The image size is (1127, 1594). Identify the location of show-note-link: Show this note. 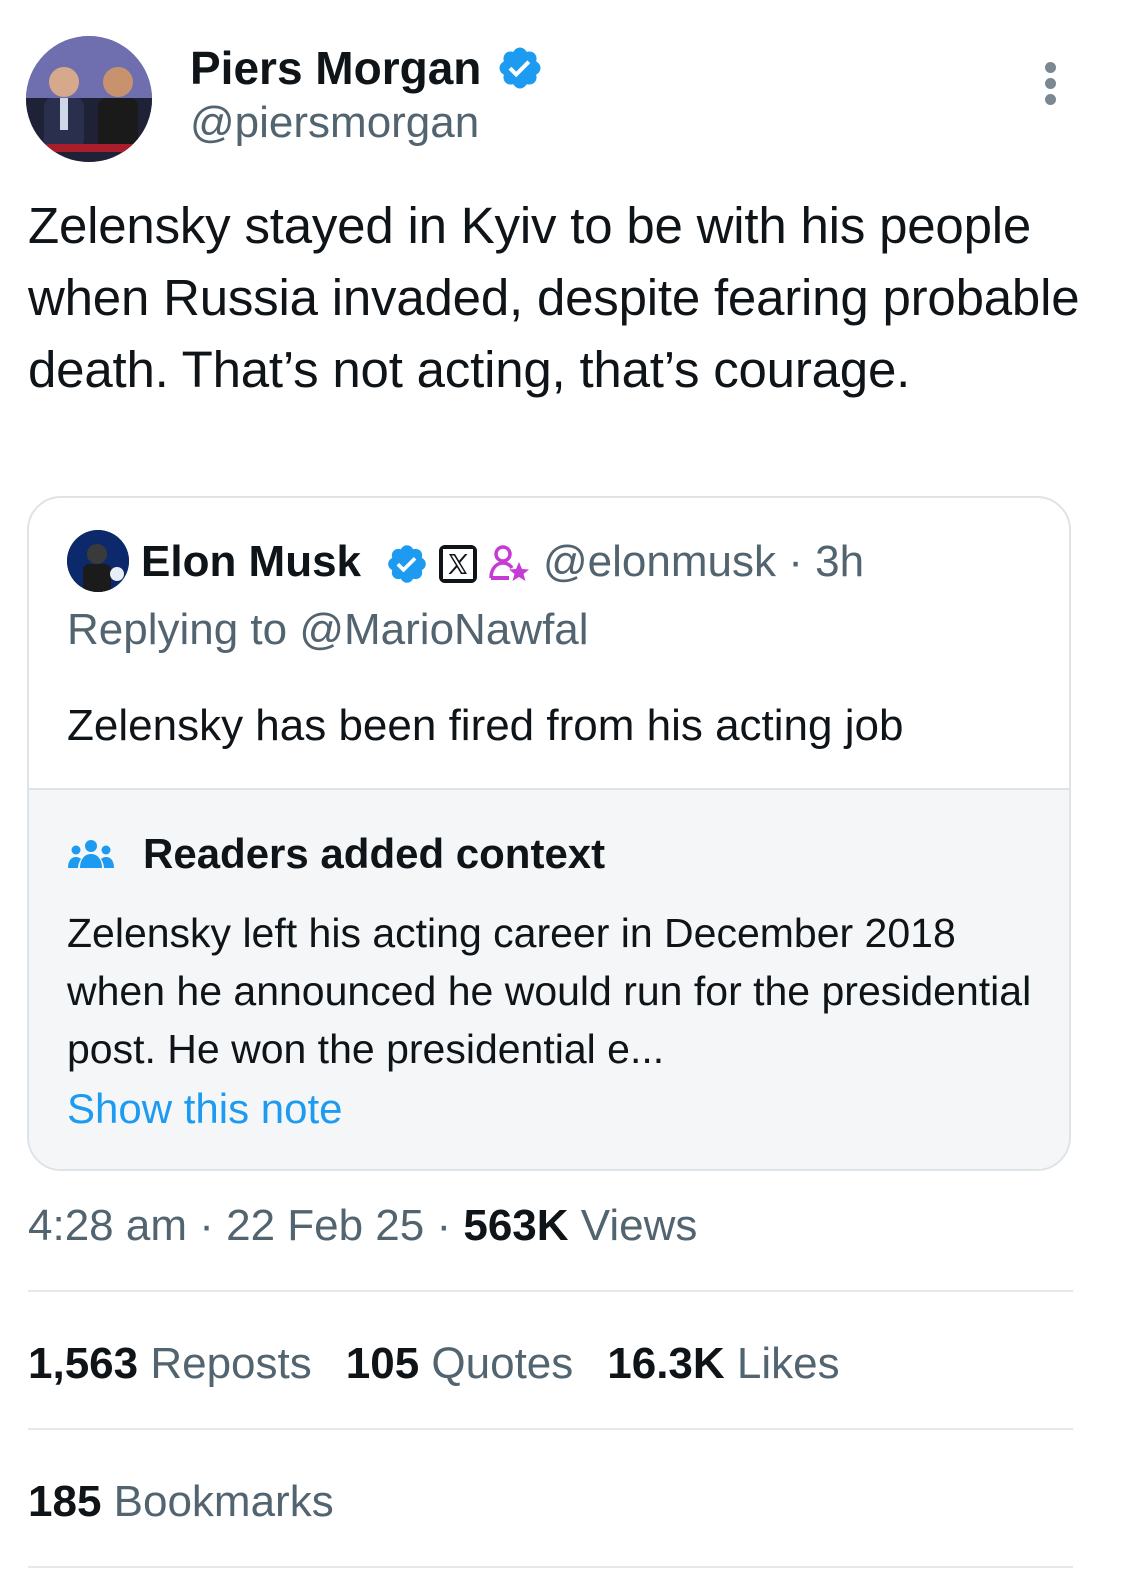
(205, 1109).